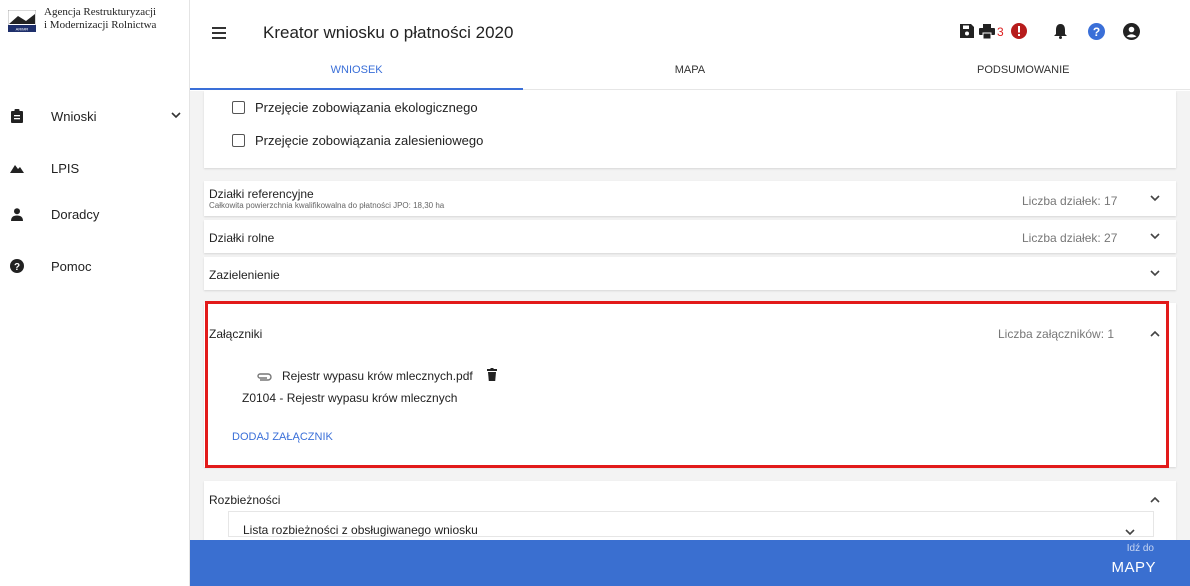 The height and width of the screenshot is (586, 1190). I want to click on sidebar-item-label: Wnioski, so click(74, 116).